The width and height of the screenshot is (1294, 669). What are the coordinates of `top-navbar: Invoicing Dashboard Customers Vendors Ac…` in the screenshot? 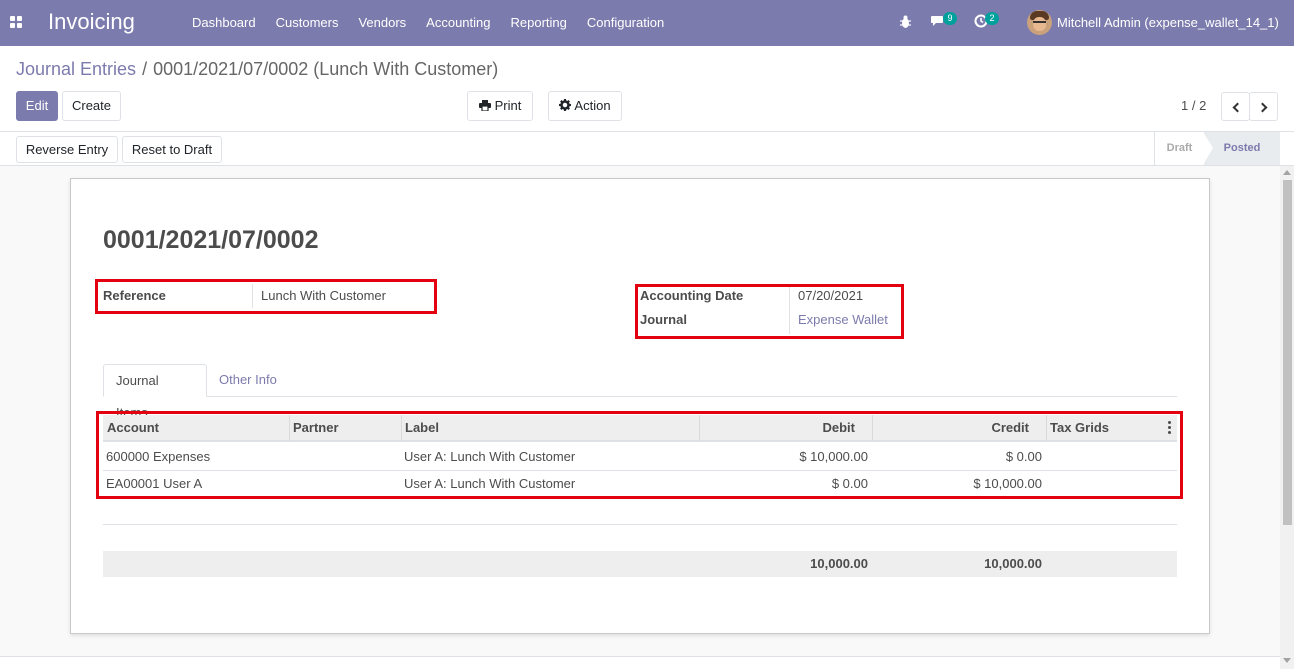 It's located at (647, 23).